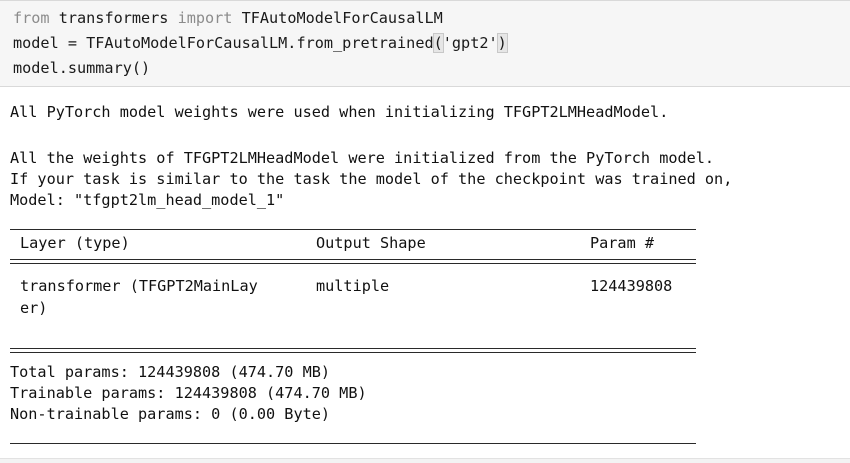 This screenshot has height=463, width=850. What do you see at coordinates (470, 43) in the screenshot?
I see `model-name-string: 'gpt2'` at bounding box center [470, 43].